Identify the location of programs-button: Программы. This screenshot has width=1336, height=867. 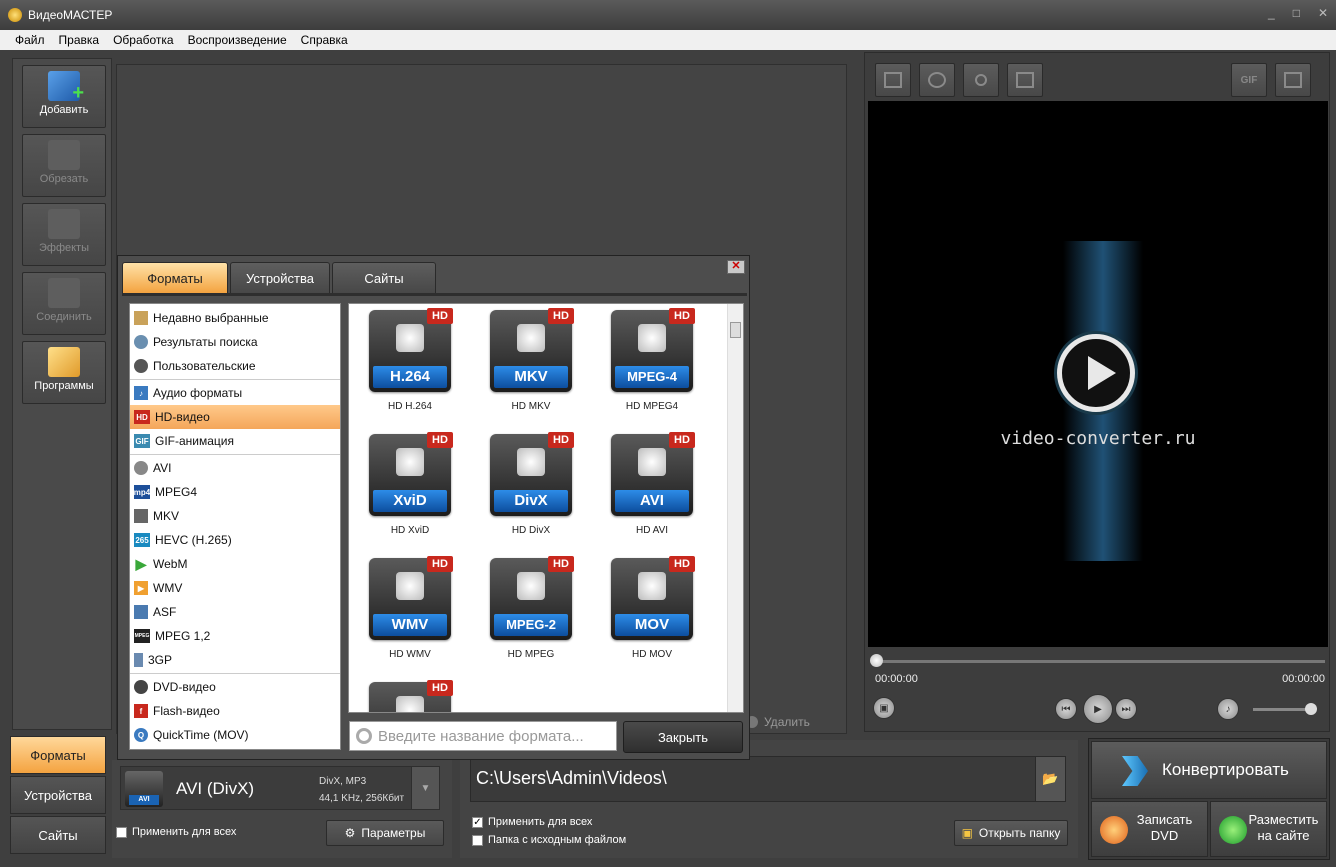
(64, 372).